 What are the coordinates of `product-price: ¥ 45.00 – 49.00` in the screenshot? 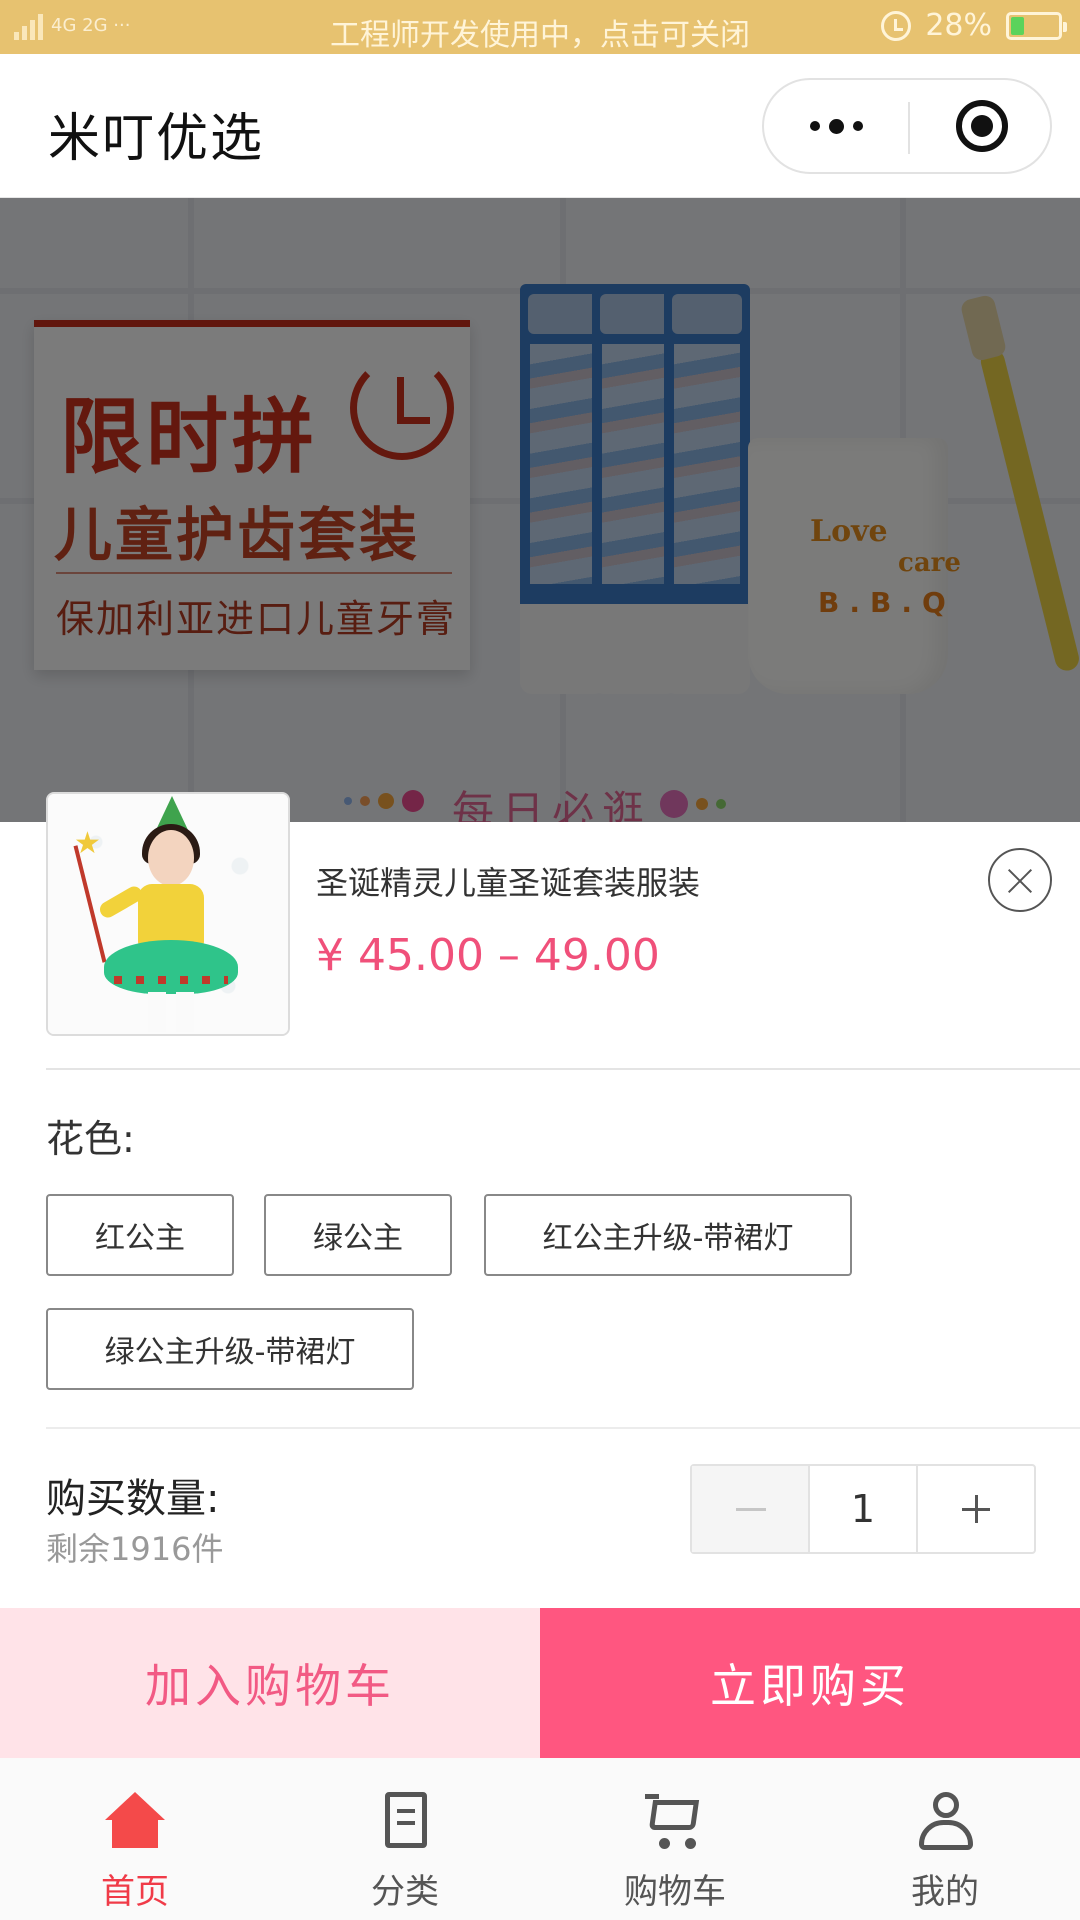 It's located at (488, 955).